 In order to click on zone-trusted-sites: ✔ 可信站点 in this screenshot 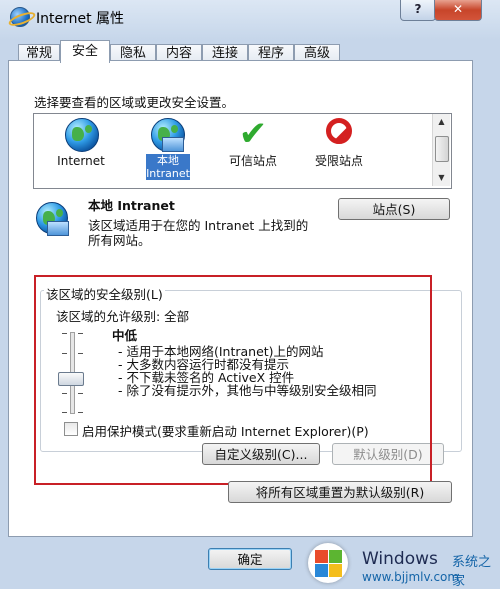, I will do `click(253, 151)`.